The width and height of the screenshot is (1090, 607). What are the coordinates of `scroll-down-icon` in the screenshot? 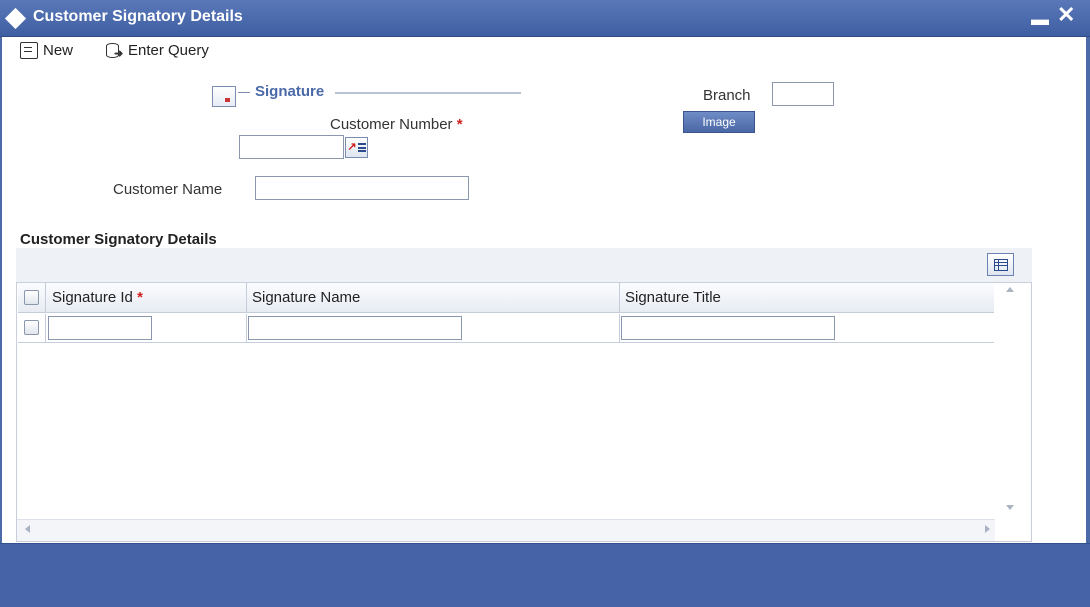 It's located at (1010, 507).